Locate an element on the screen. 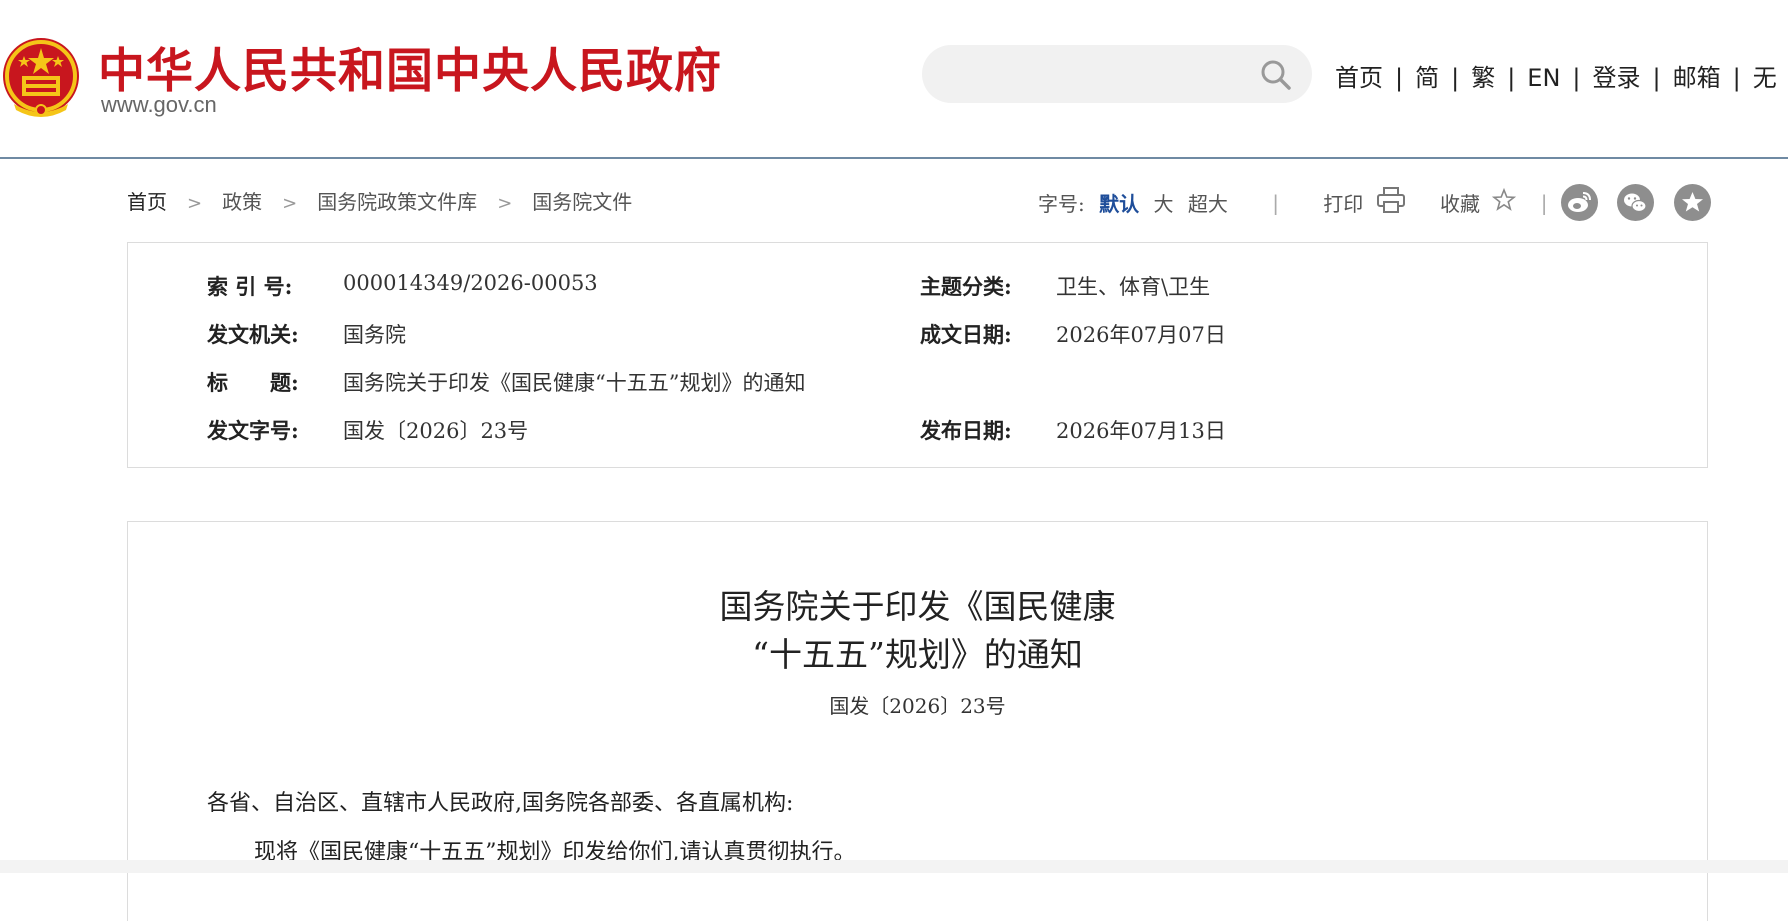  breadcrumb-state-council-docs: 国务院文件 is located at coordinates (582, 202).